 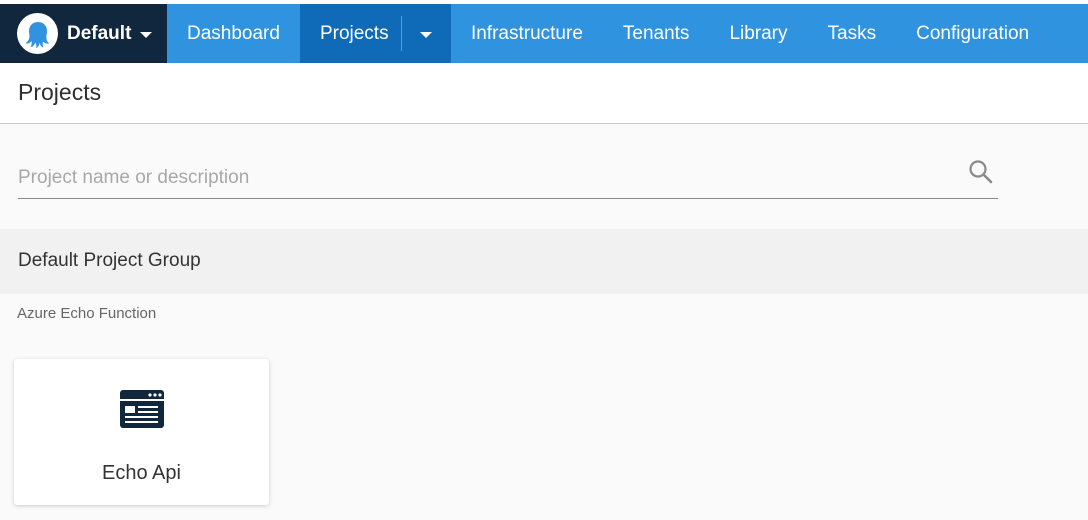 I want to click on search-input, so click(x=488, y=178).